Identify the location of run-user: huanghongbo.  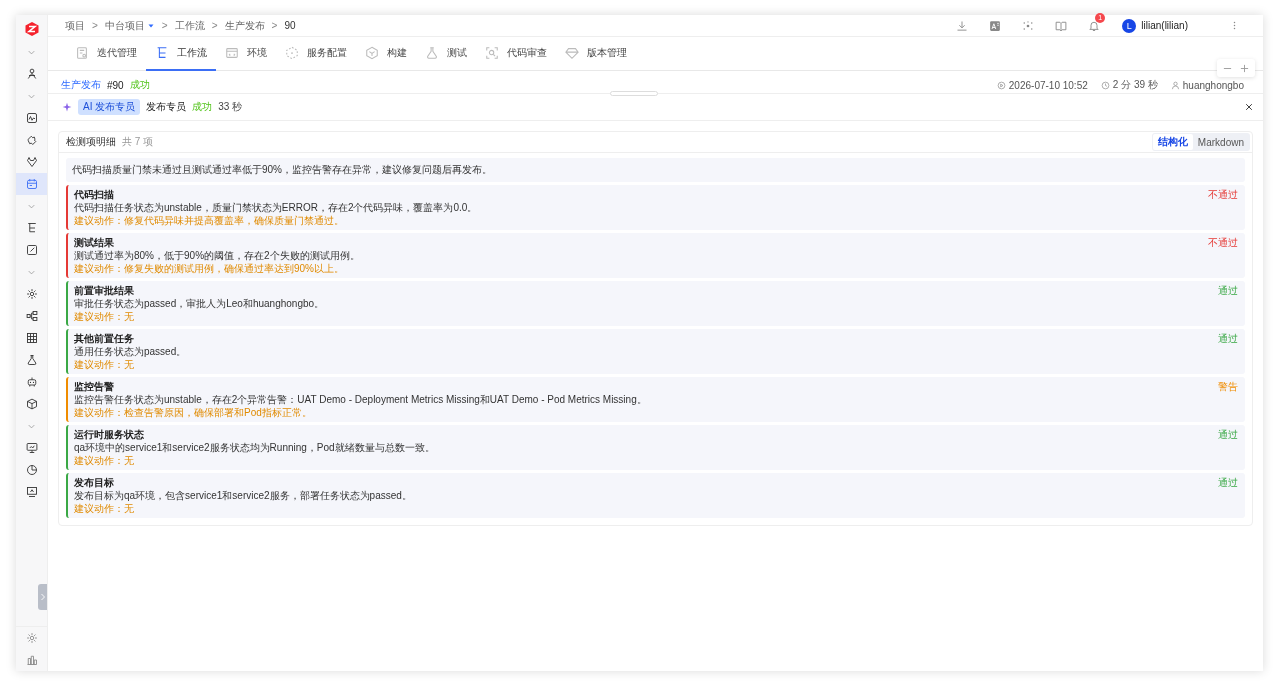
(1213, 85).